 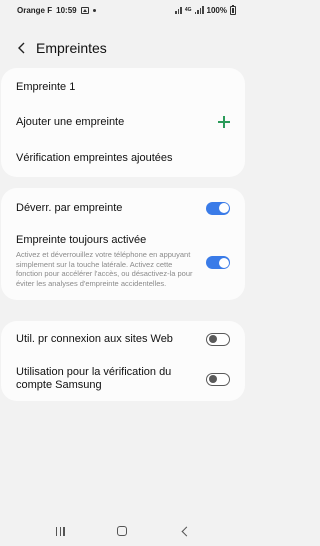 I want to click on home-icon, so click(x=121, y=531).